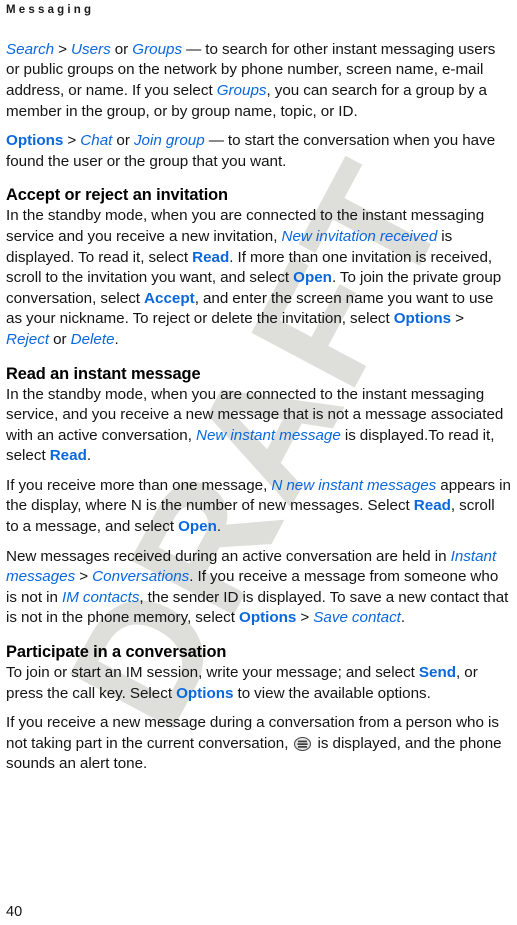 The image size is (517, 925). Describe the element at coordinates (117, 195) in the screenshot. I see `heading-accept-or-reject-an-invitation: Accept or reject an invitation` at that location.